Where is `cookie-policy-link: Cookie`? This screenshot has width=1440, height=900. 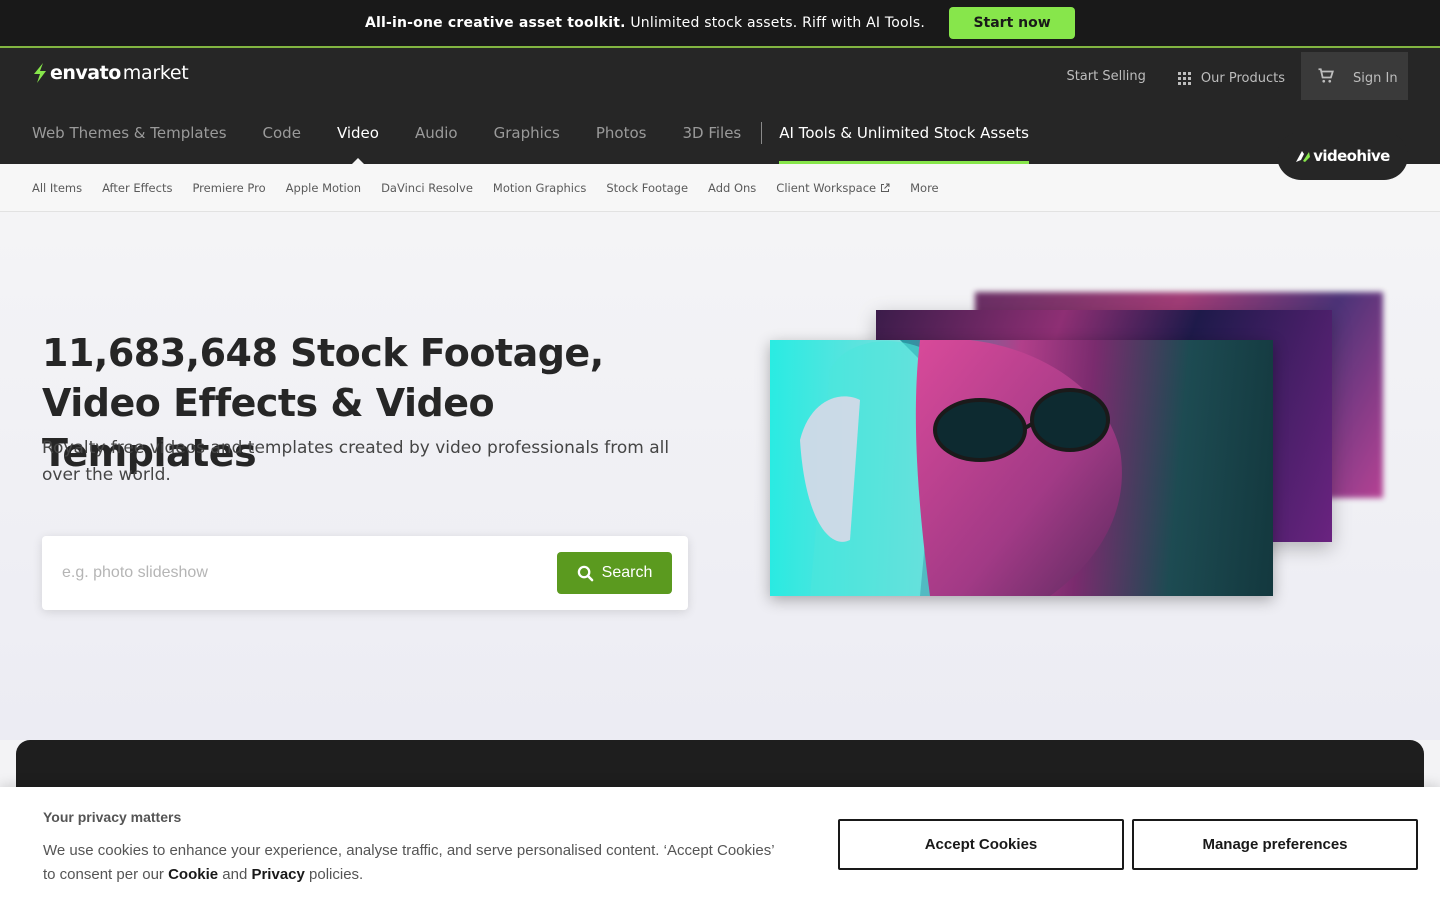 cookie-policy-link: Cookie is located at coordinates (193, 874).